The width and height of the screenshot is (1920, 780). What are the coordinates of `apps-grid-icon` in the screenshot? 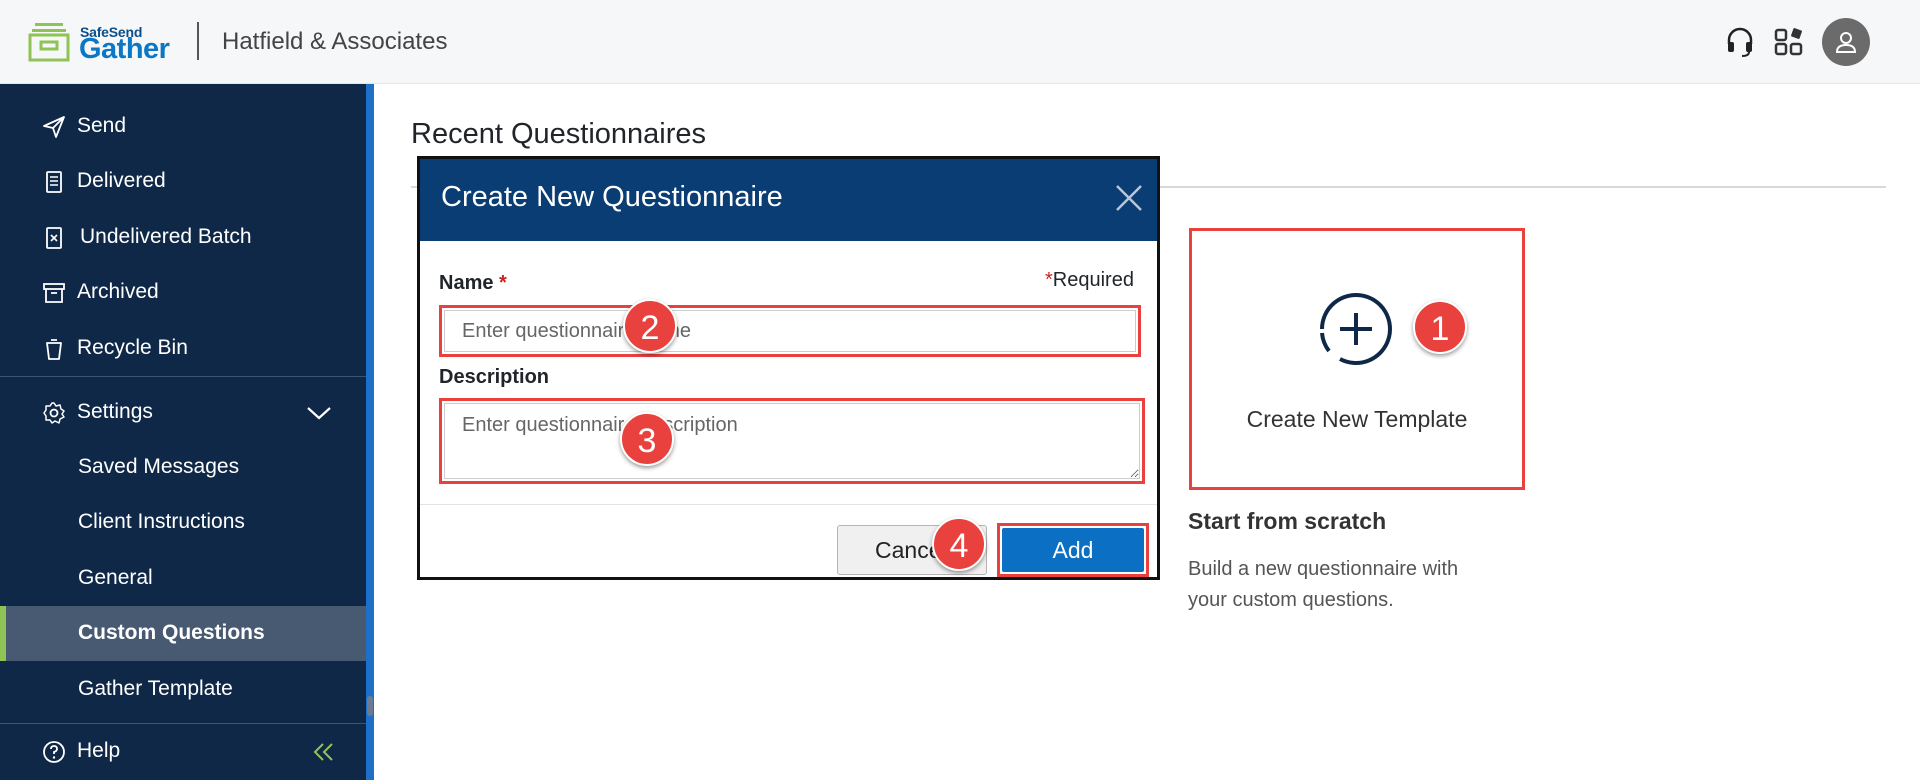 It's located at (1789, 42).